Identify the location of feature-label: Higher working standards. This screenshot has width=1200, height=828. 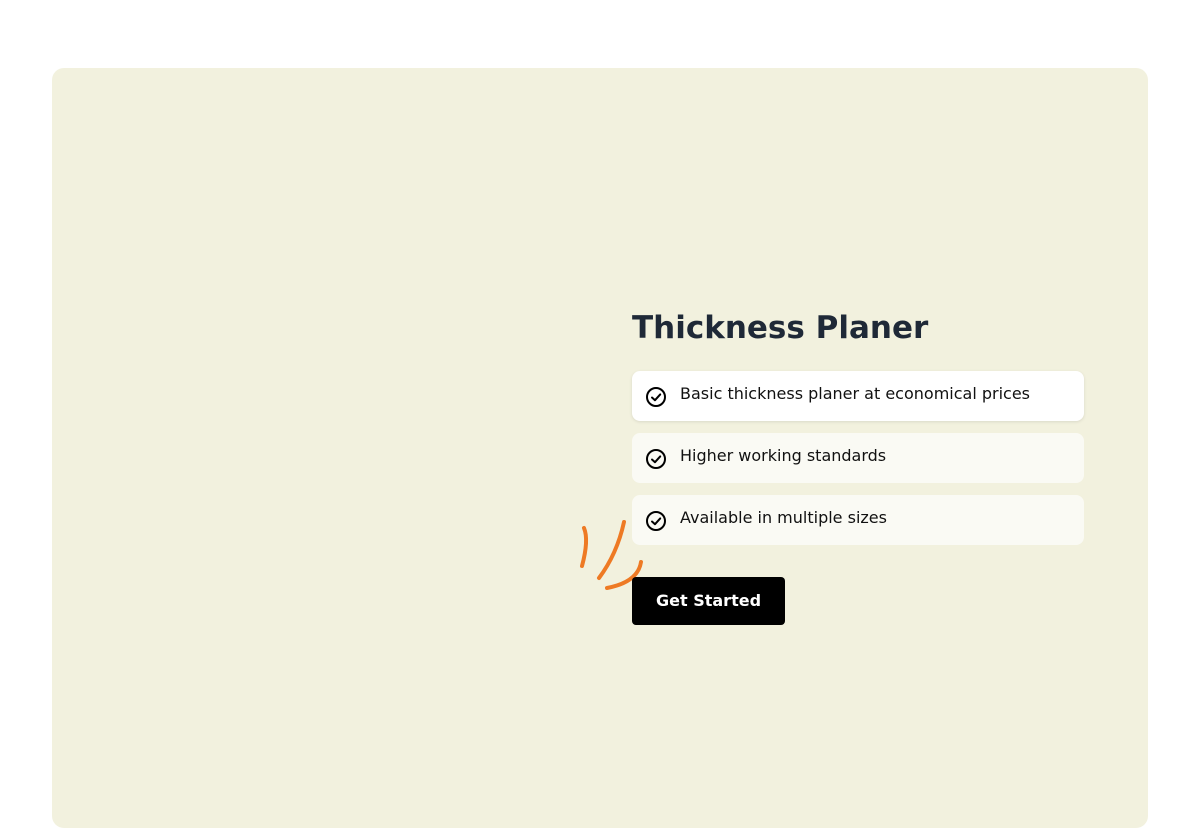
(783, 455).